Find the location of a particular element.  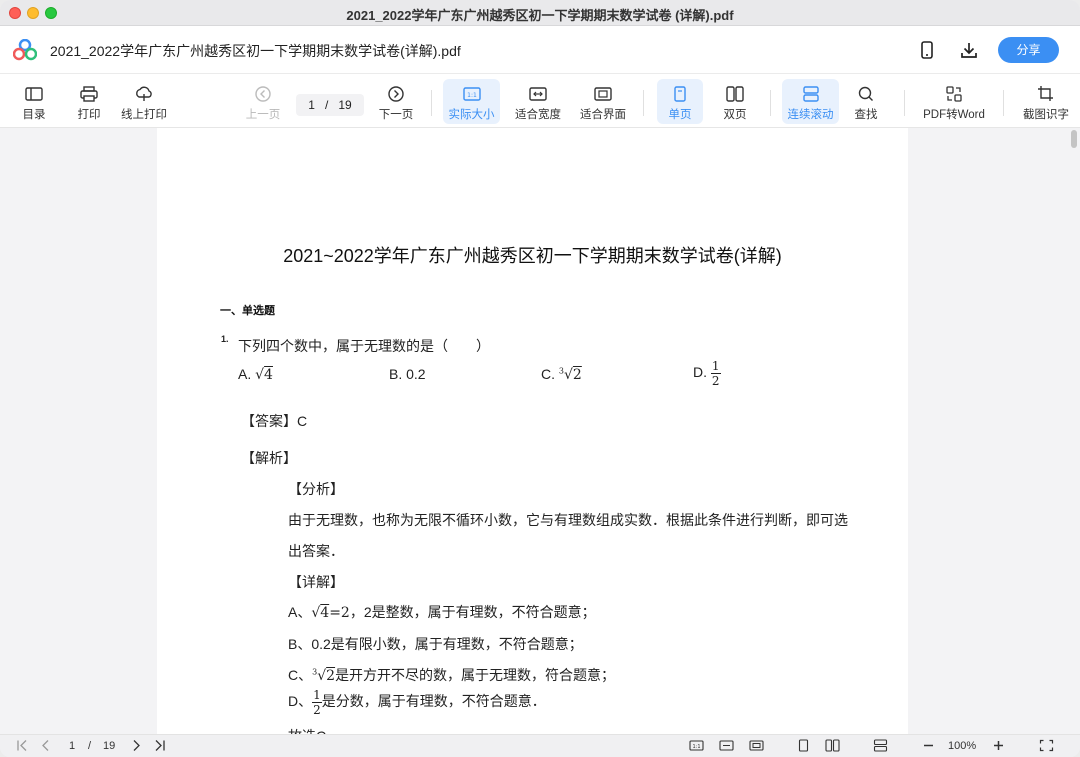

continuous-scroll-label: 连续滚动 is located at coordinates (810, 115).